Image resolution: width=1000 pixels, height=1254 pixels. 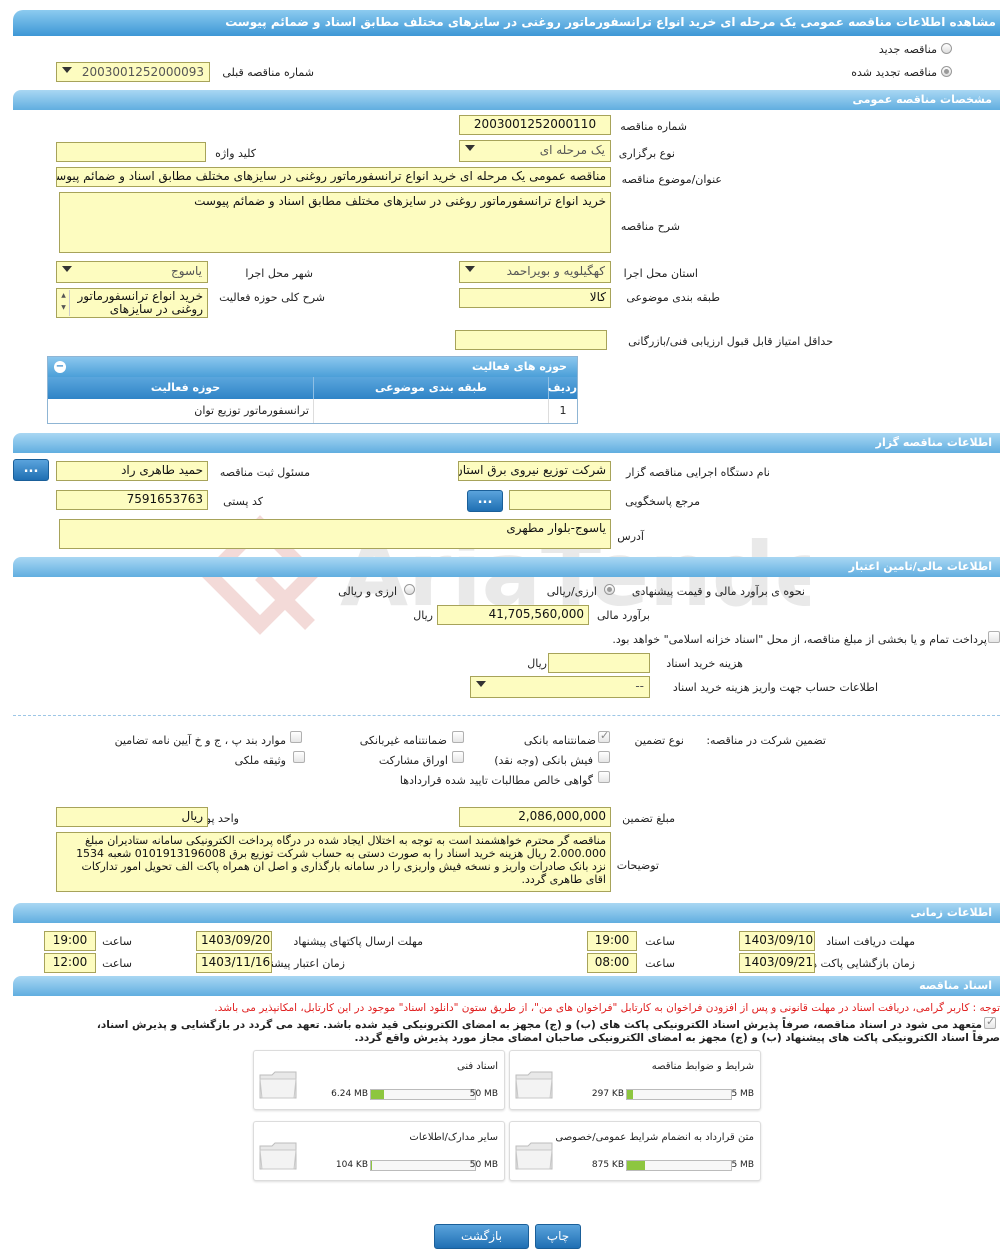 What do you see at coordinates (653, 126) in the screenshot?
I see `label-tender-number: شماره مناقصه` at bounding box center [653, 126].